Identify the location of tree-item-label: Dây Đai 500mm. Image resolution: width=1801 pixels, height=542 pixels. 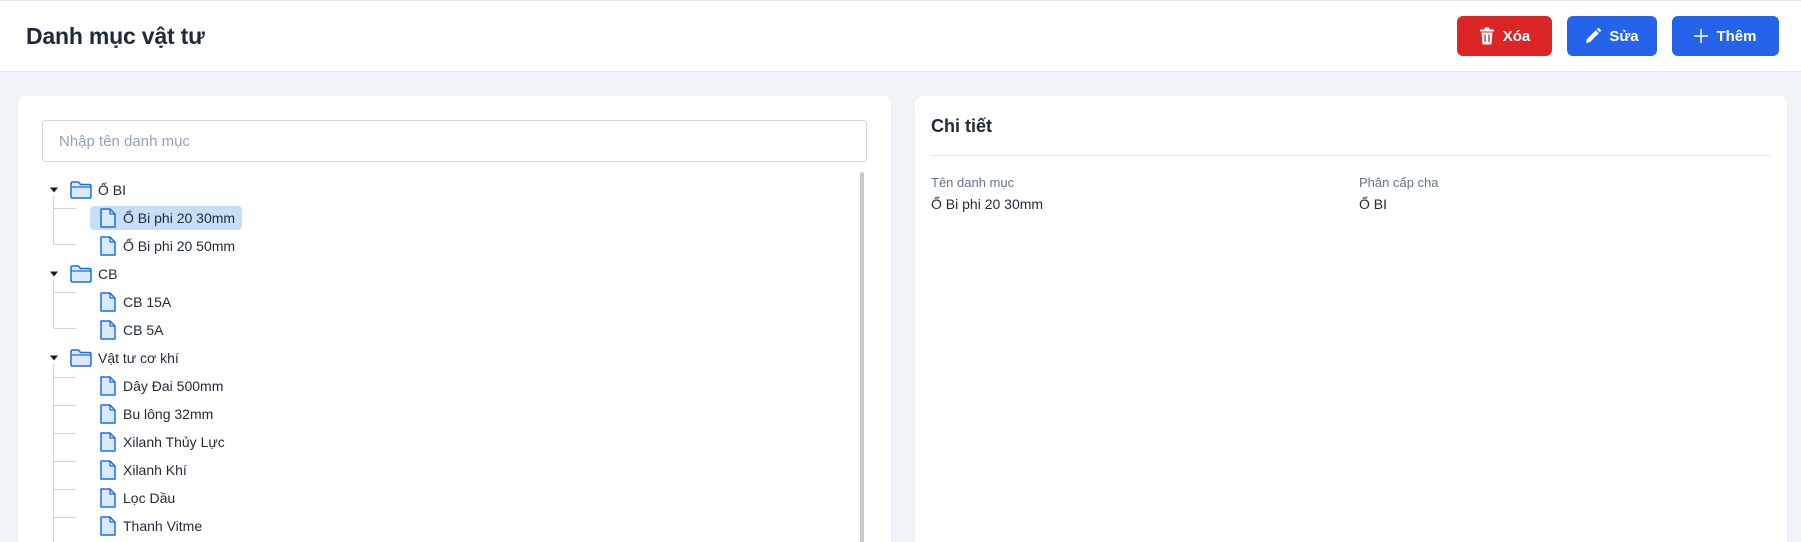
(173, 386).